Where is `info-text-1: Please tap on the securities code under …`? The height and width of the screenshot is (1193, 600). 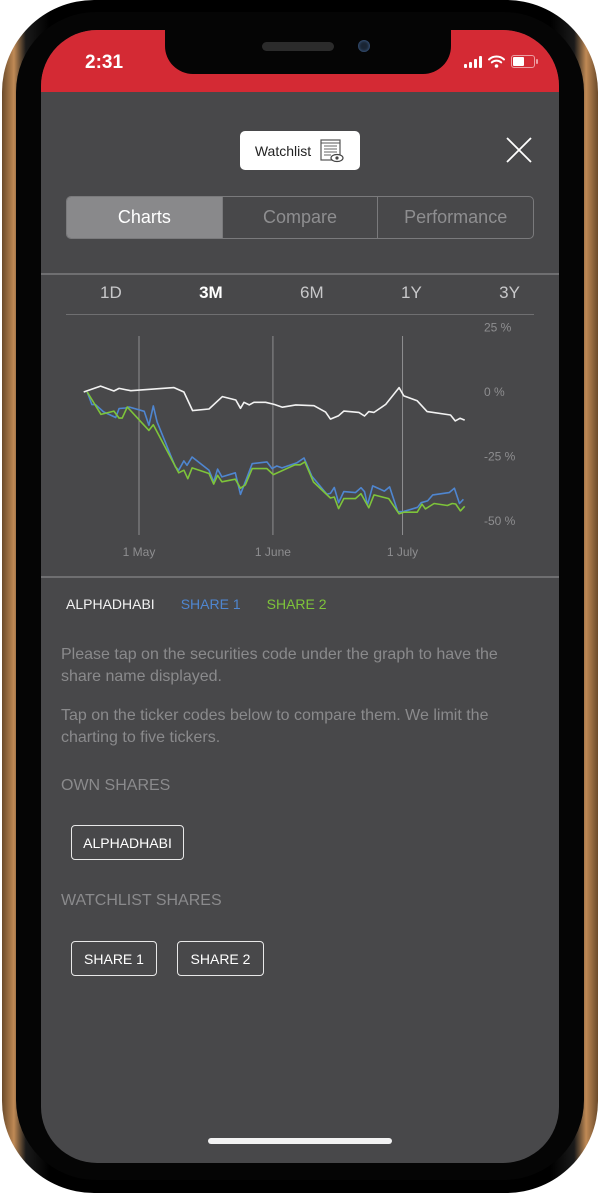
info-text-1: Please tap on the securities code under … is located at coordinates (279, 665).